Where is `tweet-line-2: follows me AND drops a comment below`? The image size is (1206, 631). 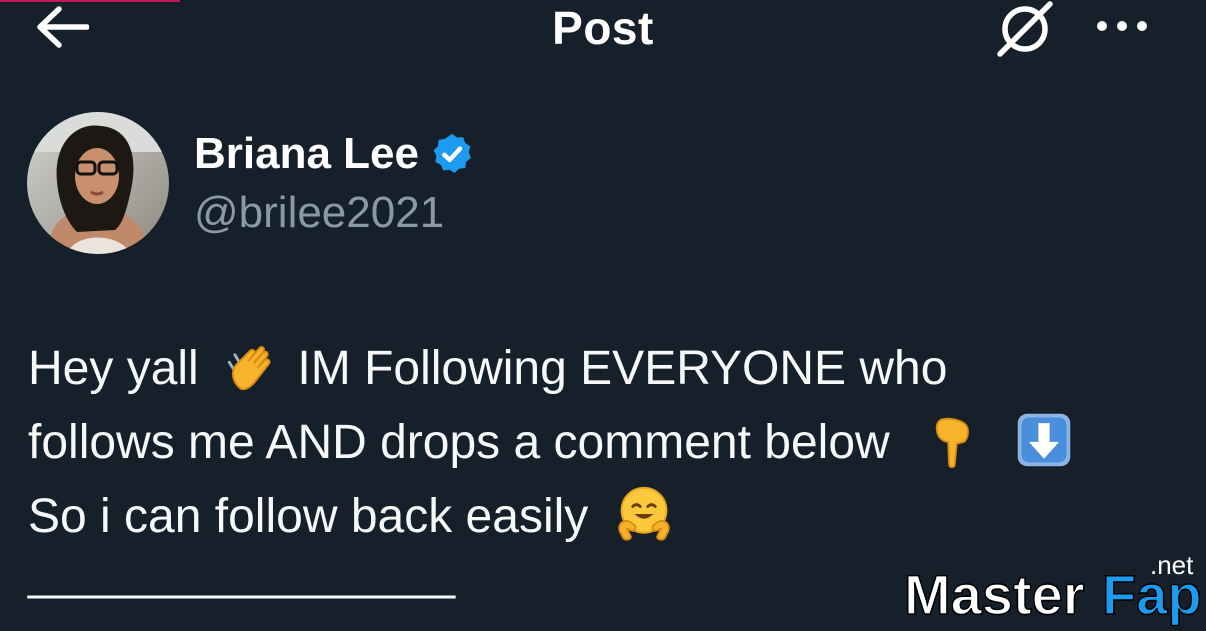 tweet-line-2: follows me AND drops a comment below is located at coordinates (608, 443).